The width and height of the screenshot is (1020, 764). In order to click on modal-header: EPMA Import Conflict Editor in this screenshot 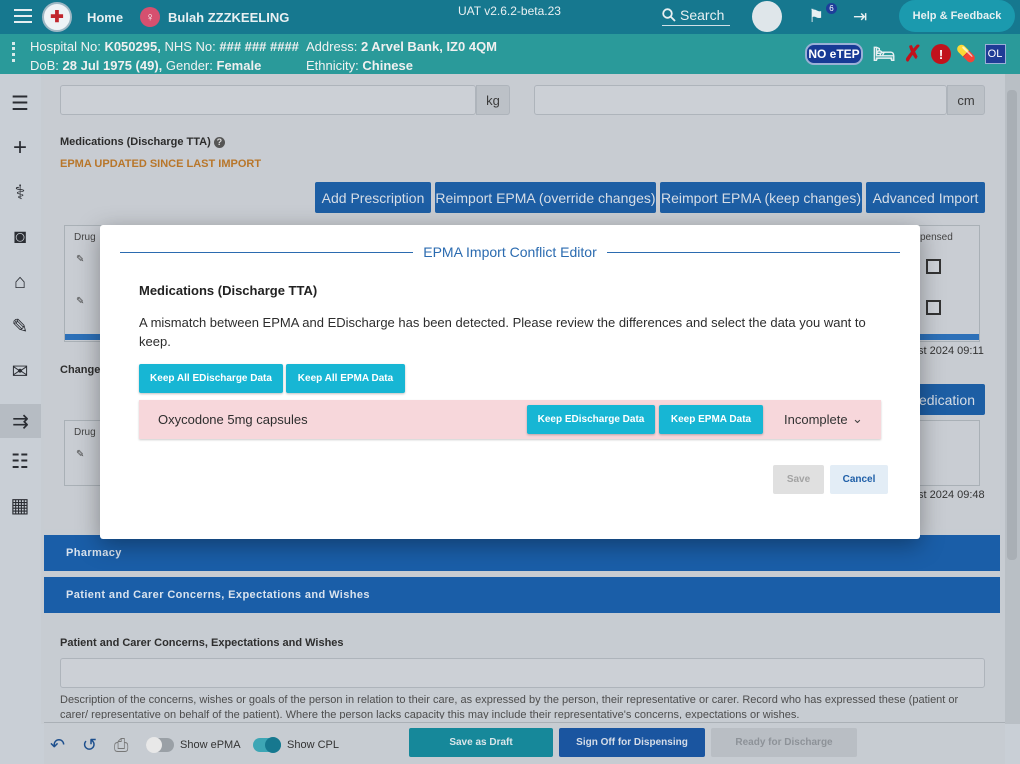, I will do `click(510, 253)`.